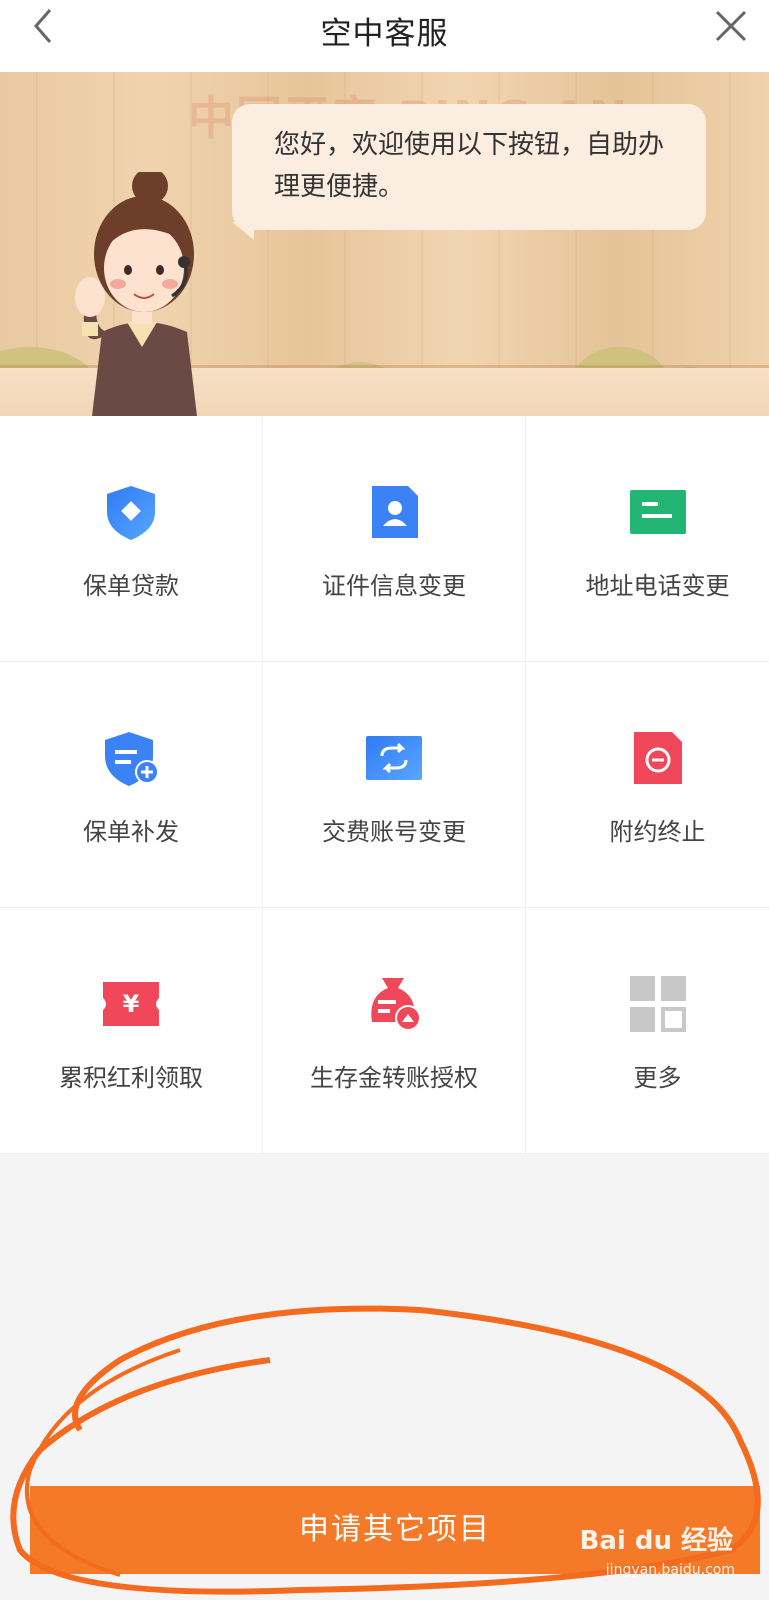  Describe the element at coordinates (670, 1570) in the screenshot. I see `jingyan-url-watermark: jingyan.baidu.com` at that location.